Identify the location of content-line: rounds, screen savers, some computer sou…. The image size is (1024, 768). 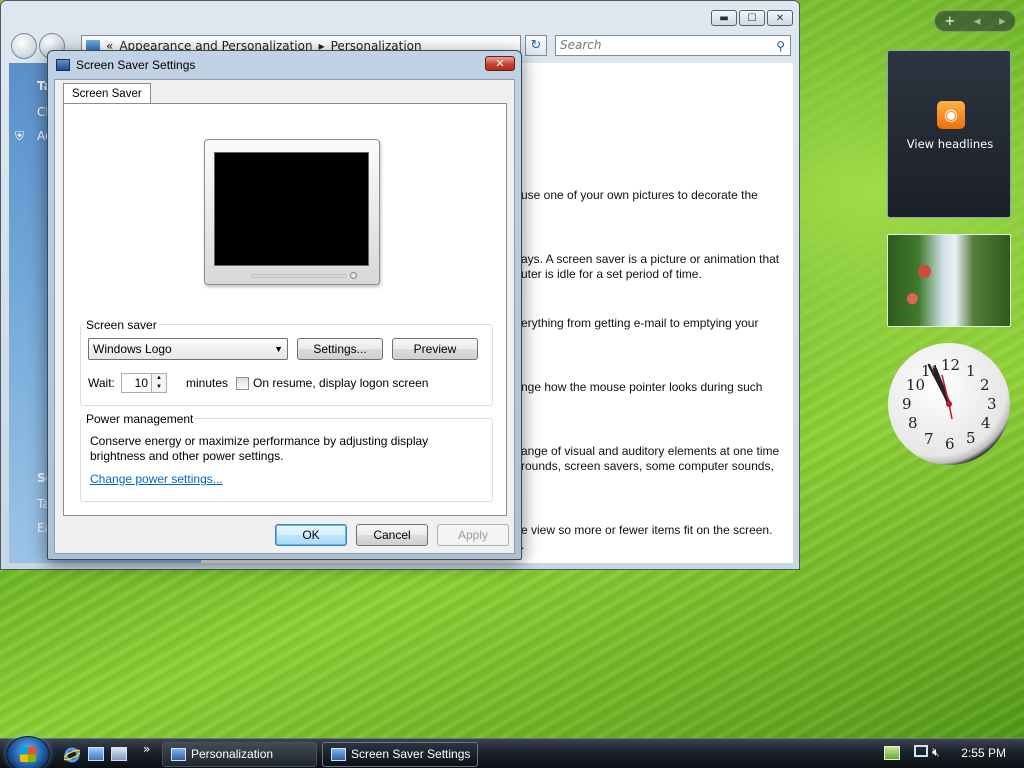
(647, 466).